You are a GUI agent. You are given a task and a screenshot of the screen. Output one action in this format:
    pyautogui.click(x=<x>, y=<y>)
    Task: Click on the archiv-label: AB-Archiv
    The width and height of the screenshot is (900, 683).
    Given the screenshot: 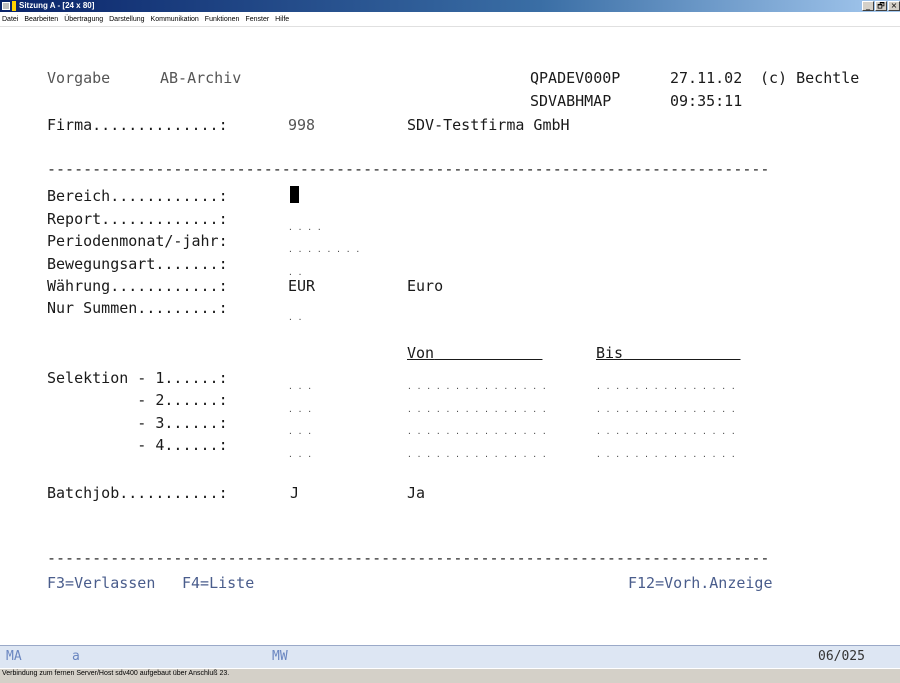 What is the action you would take?
    pyautogui.click(x=201, y=78)
    